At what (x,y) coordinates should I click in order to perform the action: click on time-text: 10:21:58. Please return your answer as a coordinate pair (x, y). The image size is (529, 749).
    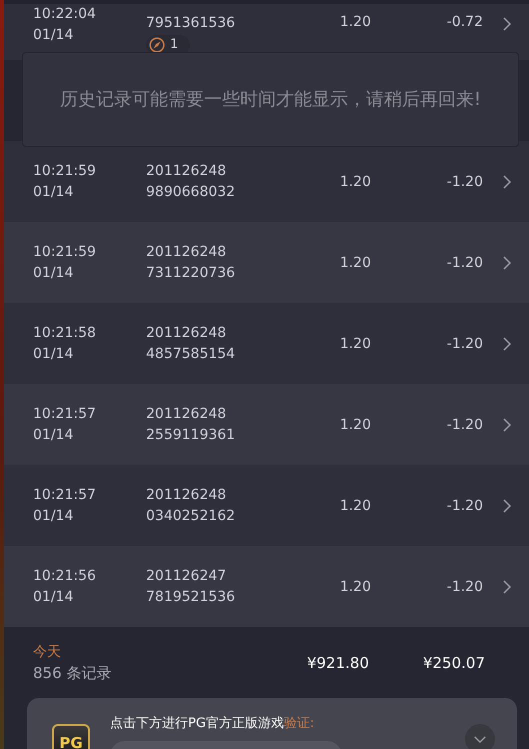
    Looking at the image, I should click on (65, 333).